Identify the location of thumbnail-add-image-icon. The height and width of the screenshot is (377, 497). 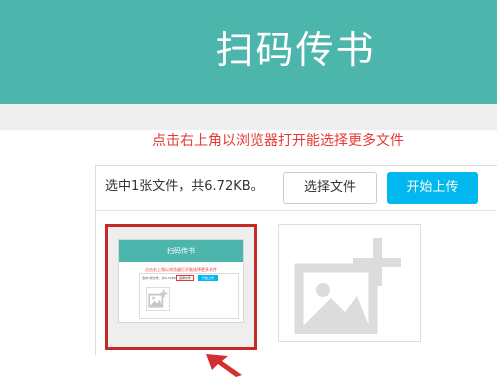
(158, 299).